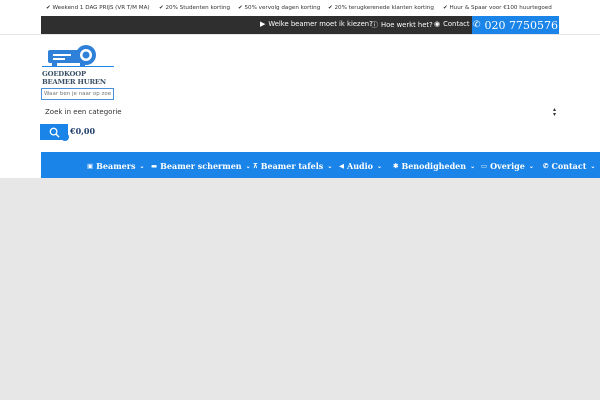 The height and width of the screenshot is (400, 600). What do you see at coordinates (64, 74) in the screenshot?
I see `logo-line-1: GOEDKOOP` at bounding box center [64, 74].